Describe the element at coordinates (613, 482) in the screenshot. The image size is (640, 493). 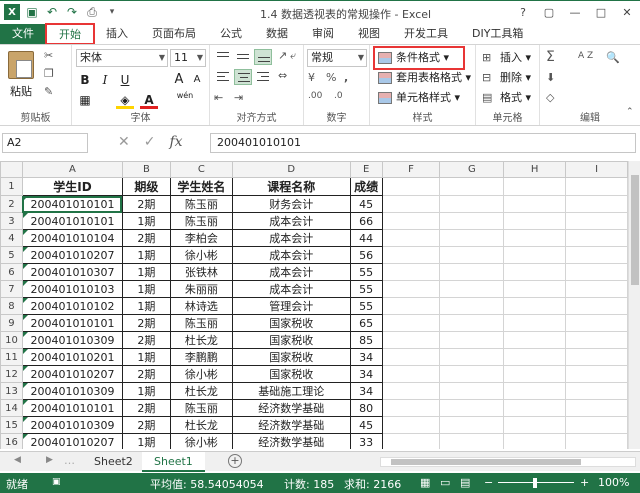
I see `zoom-level: 100%` at that location.